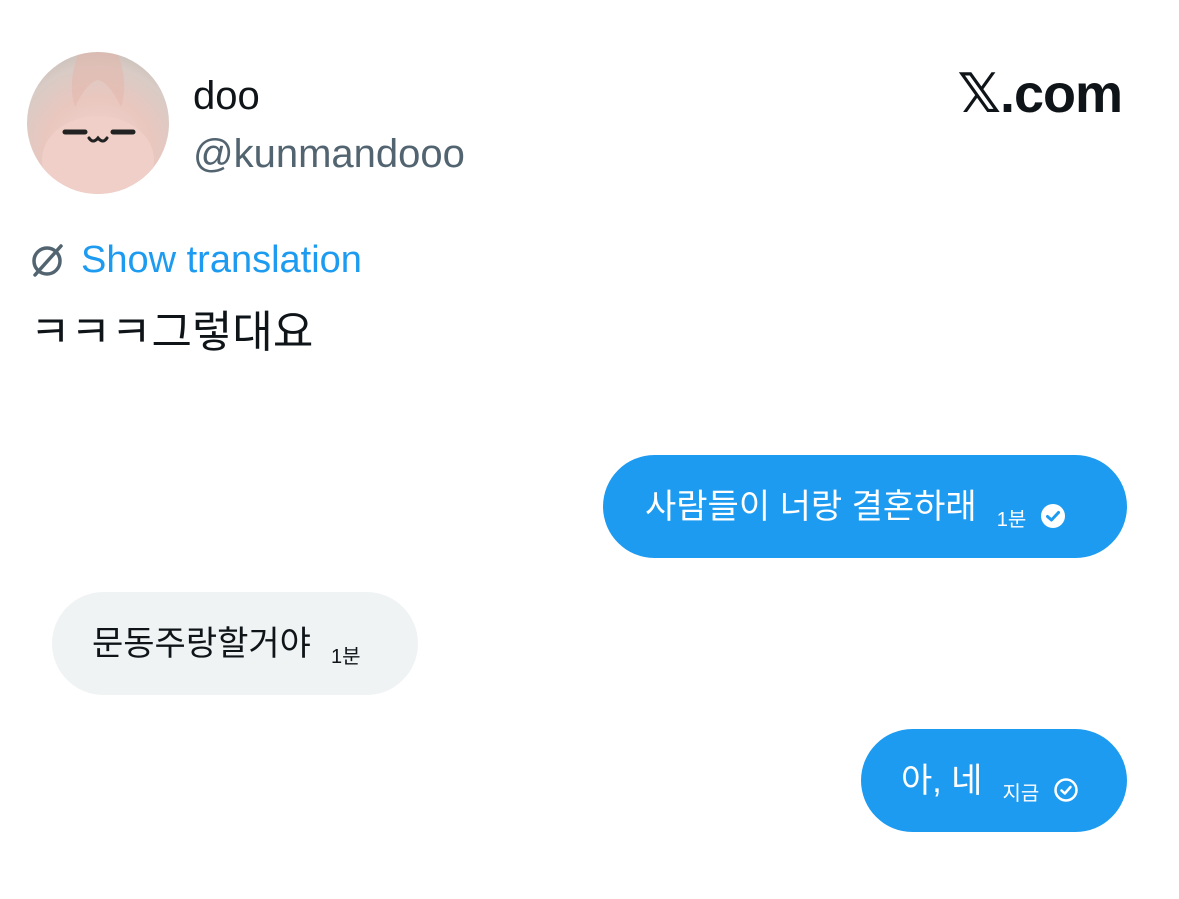 The image size is (1179, 899). Describe the element at coordinates (1040, 94) in the screenshot. I see `brand-logo: 𝕏.com` at that location.